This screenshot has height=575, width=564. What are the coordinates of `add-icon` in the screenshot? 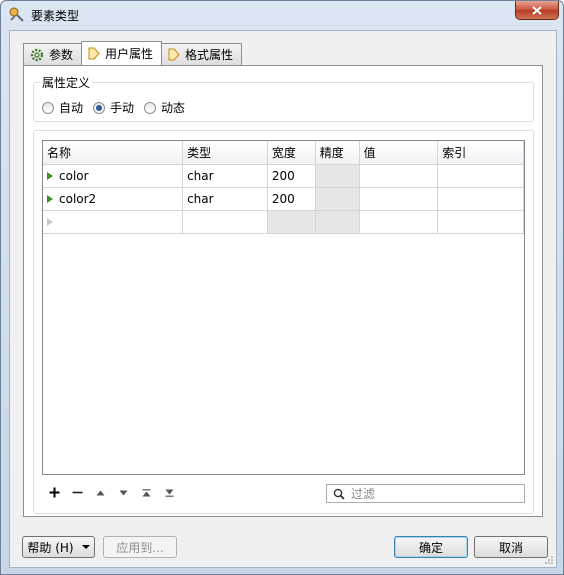 It's located at (54, 492).